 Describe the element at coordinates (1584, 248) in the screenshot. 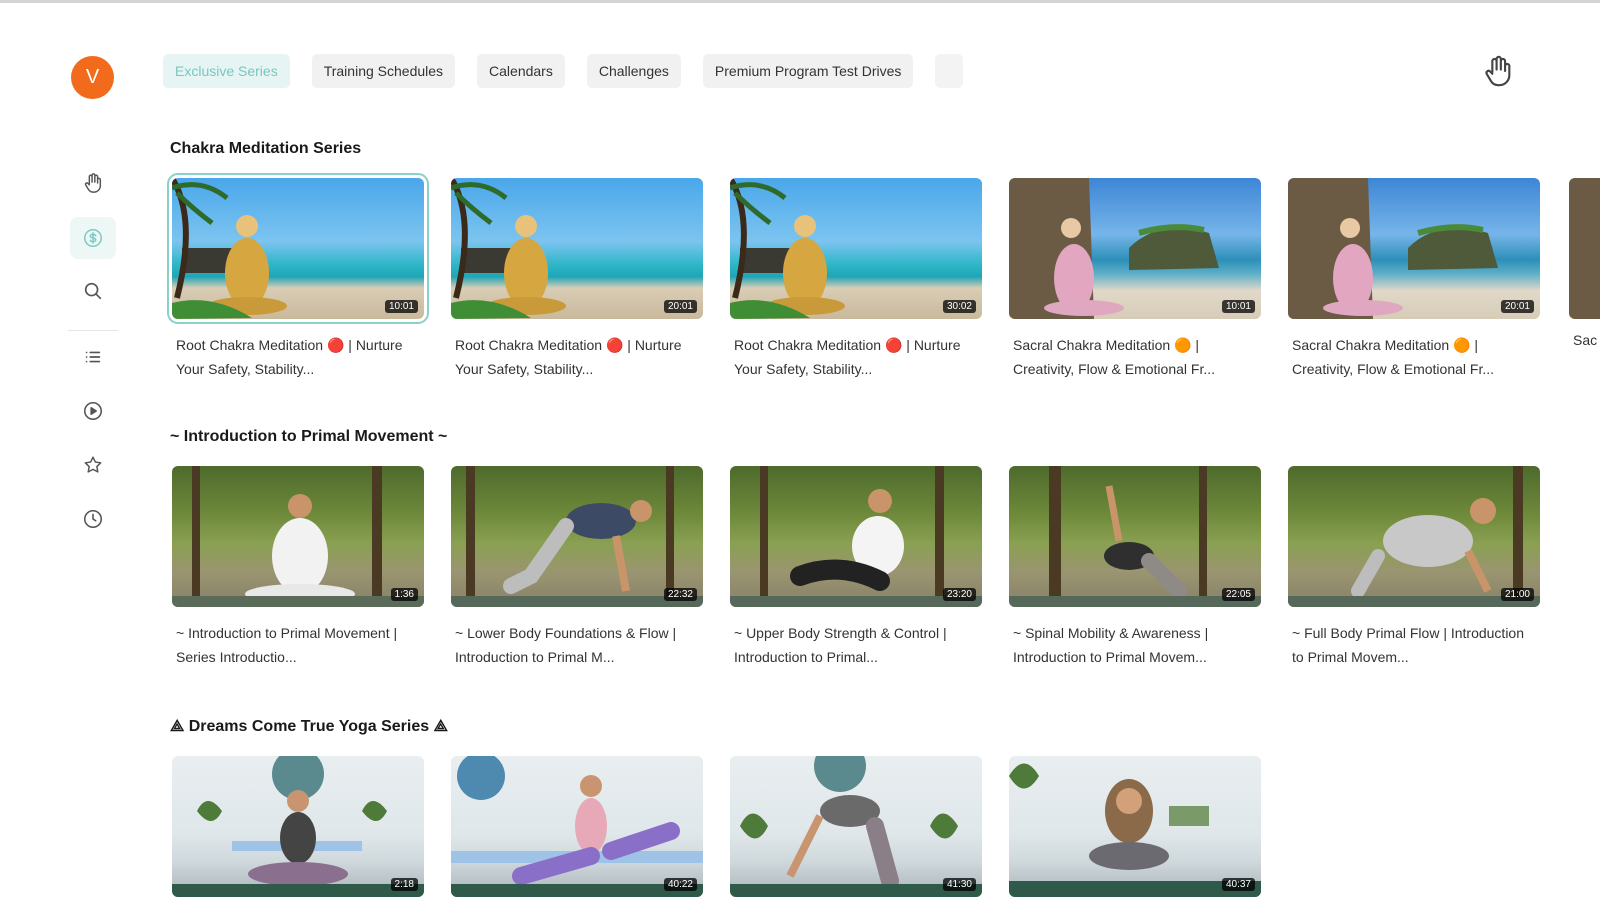

I see `video-thumbnail-partial` at that location.